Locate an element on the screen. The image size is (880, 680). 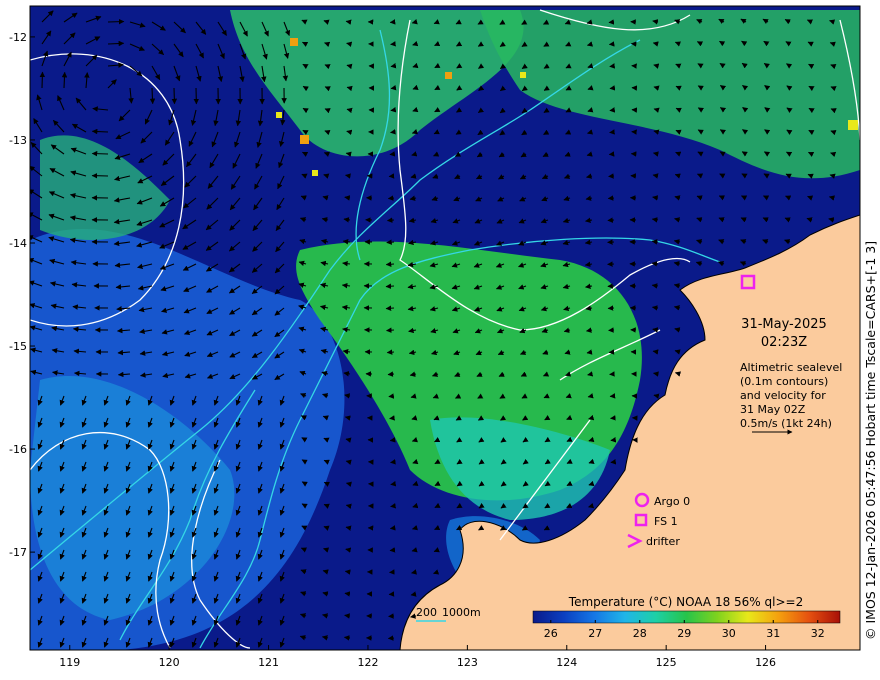
colorbar-title: Temperature (°C) NOAA 18 56% ql>=2 is located at coordinates (685, 602).